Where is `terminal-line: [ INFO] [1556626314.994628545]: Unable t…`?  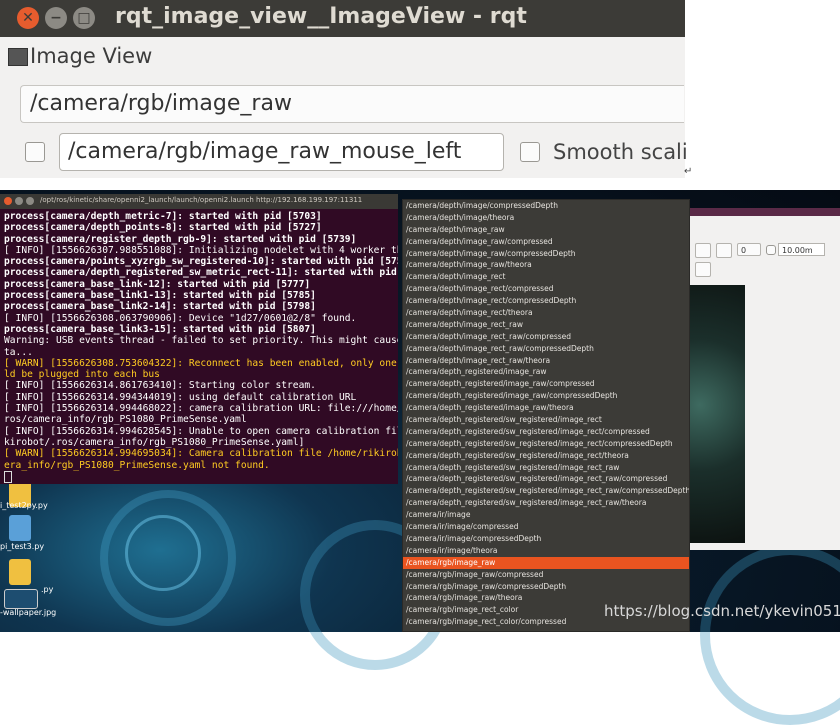 terminal-line: [ INFO] [1556626314.994628545]: Unable t… is located at coordinates (201, 431).